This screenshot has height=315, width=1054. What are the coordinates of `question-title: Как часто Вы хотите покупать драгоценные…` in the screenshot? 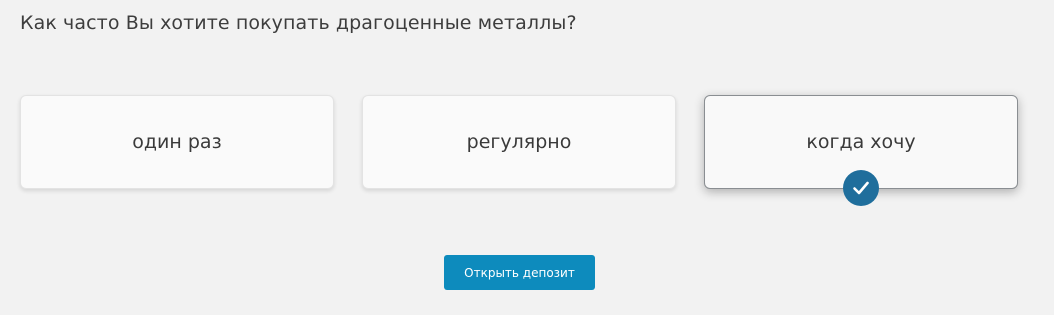 It's located at (298, 23).